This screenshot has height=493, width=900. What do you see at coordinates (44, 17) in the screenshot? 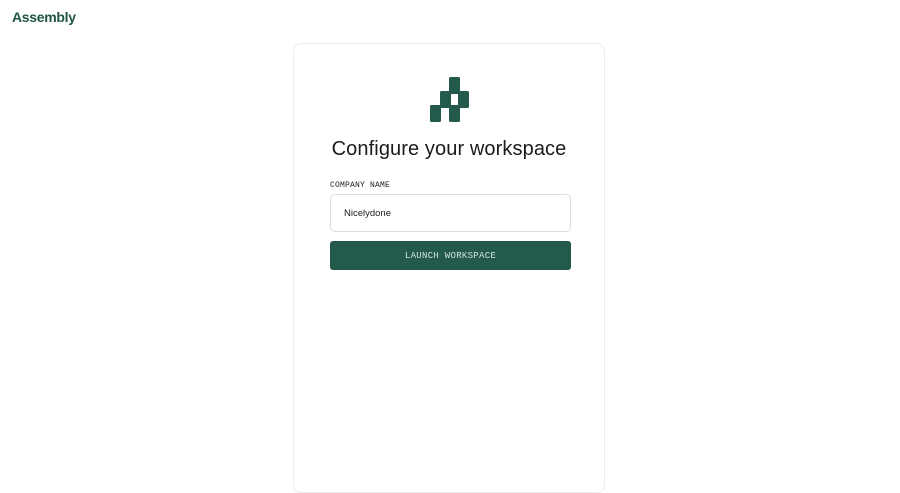
I see `brand-logo: Assembly` at bounding box center [44, 17].